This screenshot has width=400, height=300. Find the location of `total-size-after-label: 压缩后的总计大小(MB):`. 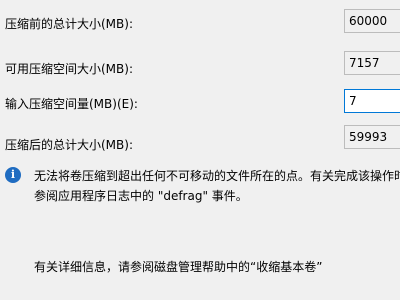

total-size-after-label: 压缩后的总计大小(MB): is located at coordinates (69, 145).